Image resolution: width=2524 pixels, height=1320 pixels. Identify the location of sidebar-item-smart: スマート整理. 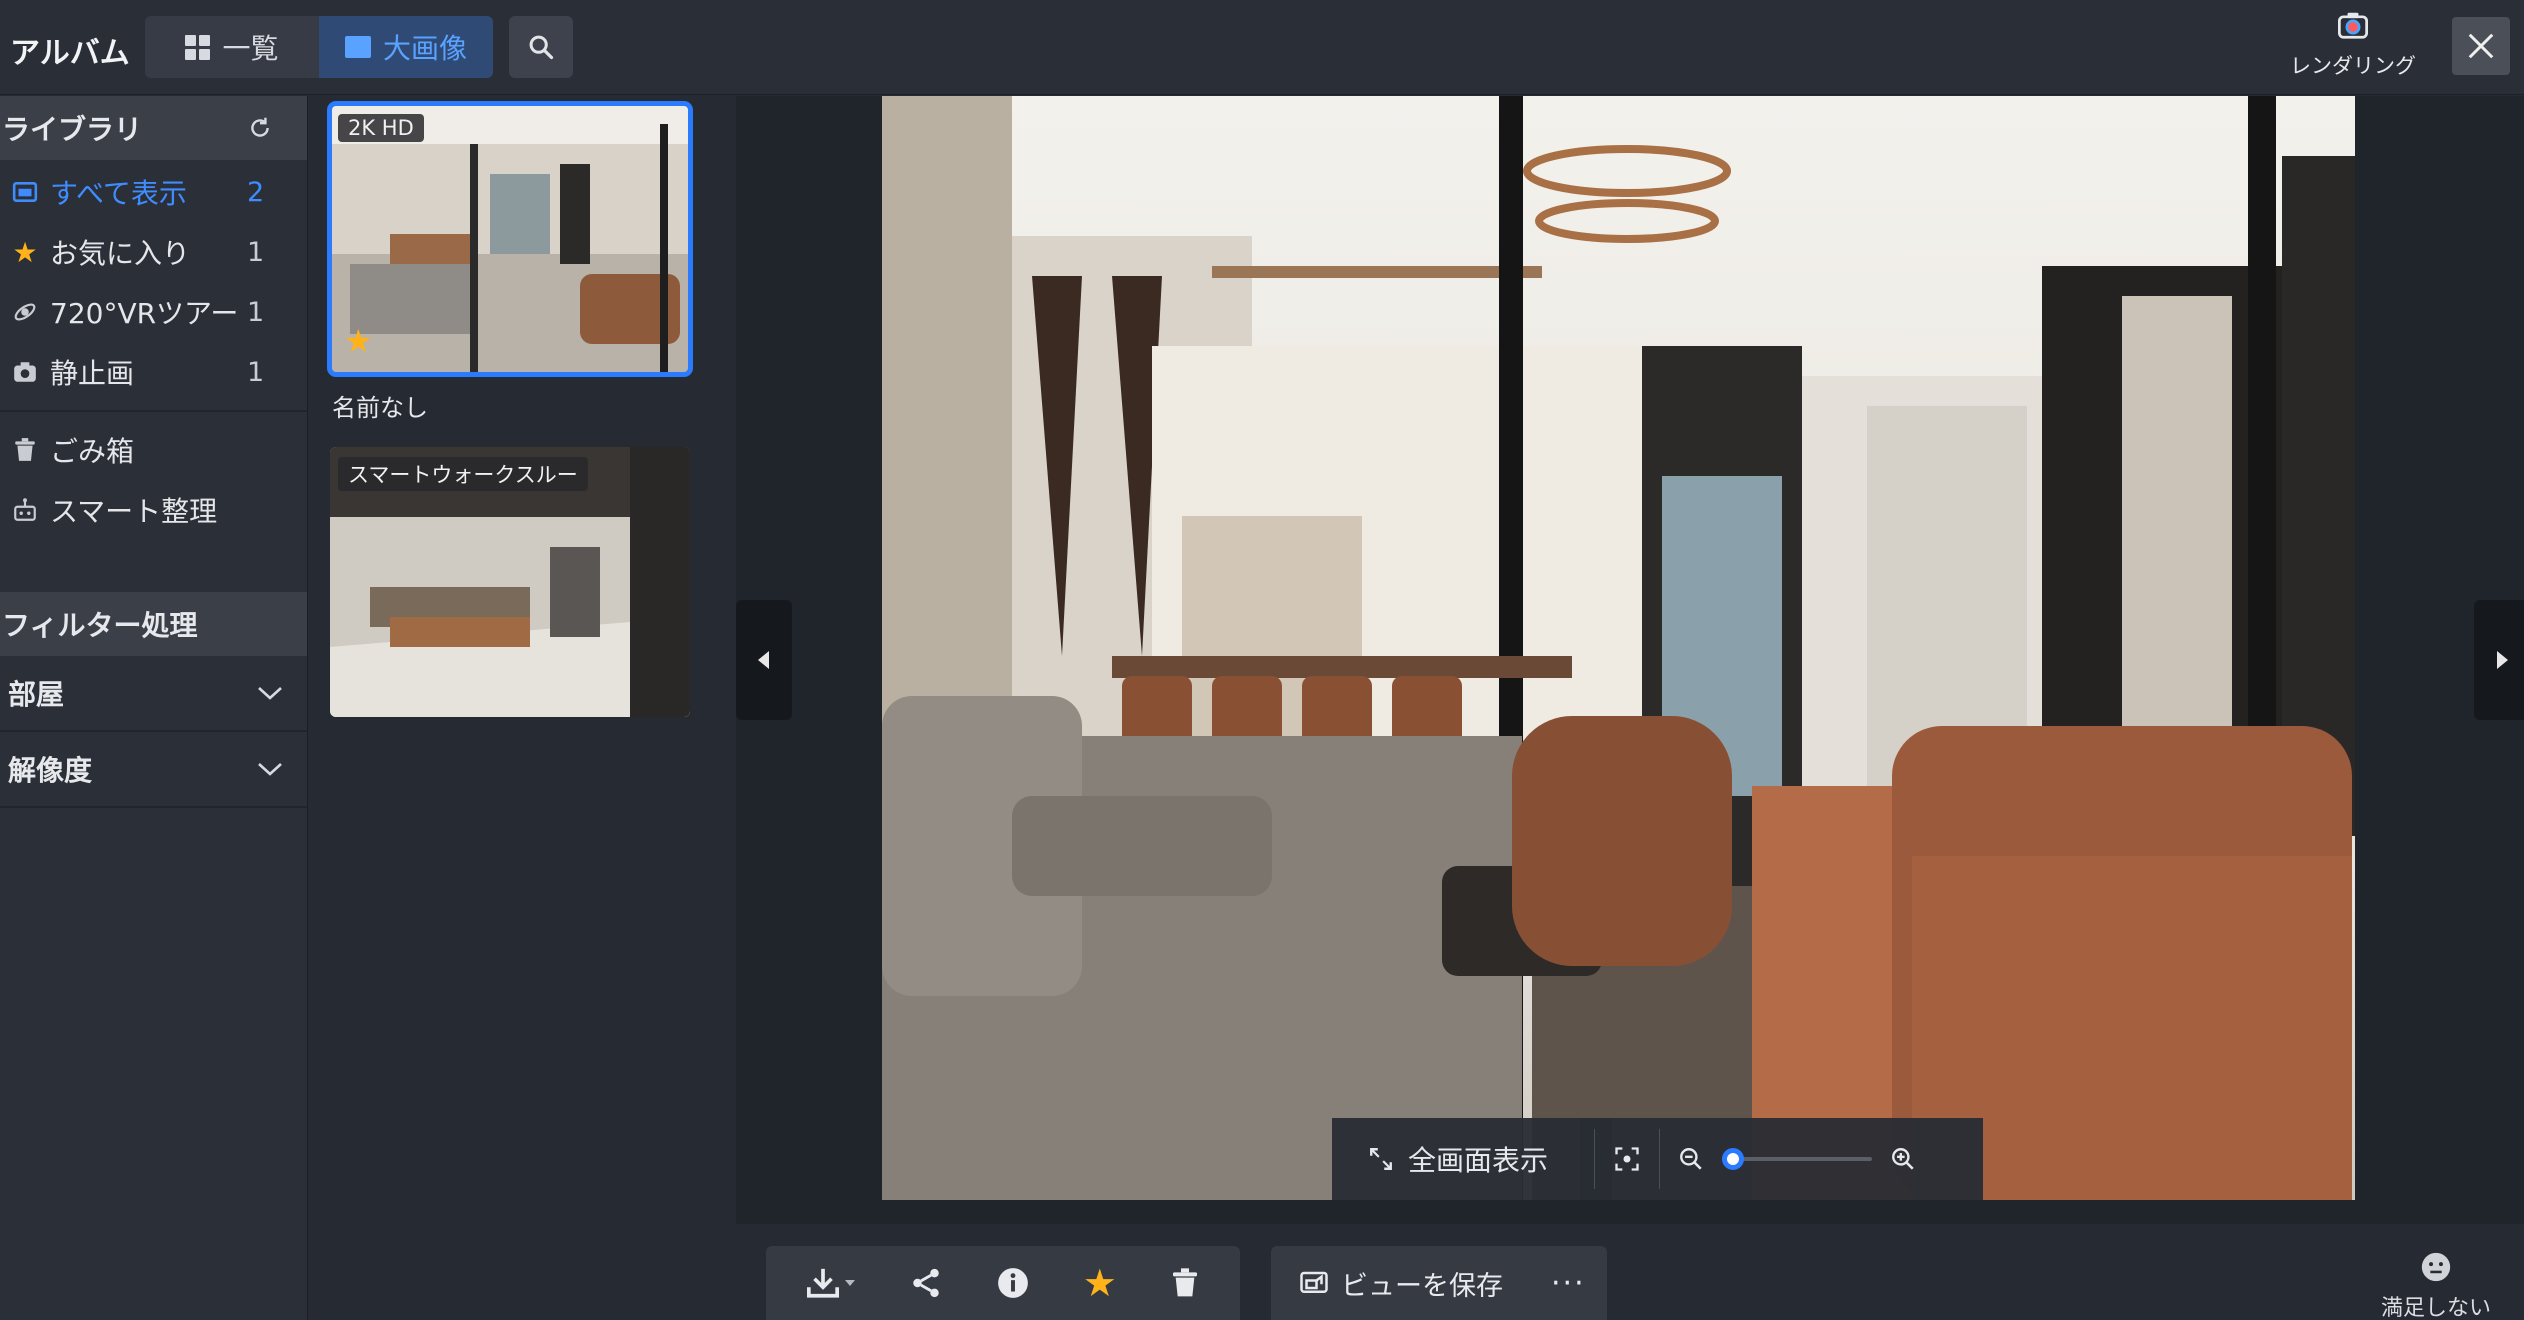
(153, 510).